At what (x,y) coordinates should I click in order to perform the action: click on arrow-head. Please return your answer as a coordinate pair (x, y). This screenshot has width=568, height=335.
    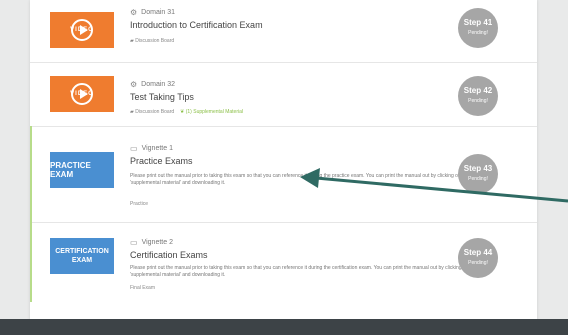
    Looking at the image, I should click on (310, 178).